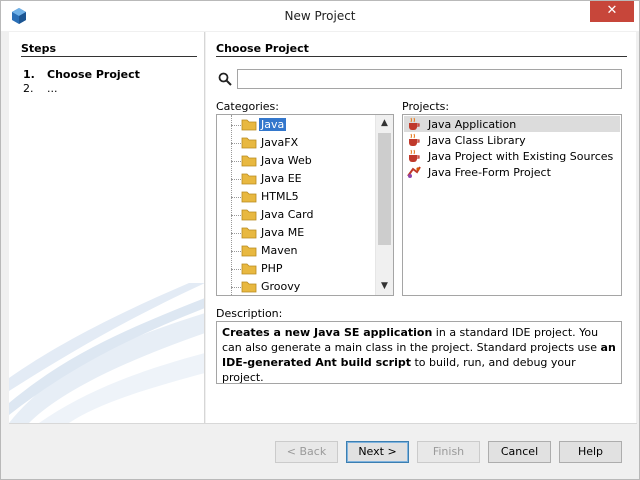 The height and width of the screenshot is (480, 640). I want to click on cancel-button: Cancel, so click(519, 452).